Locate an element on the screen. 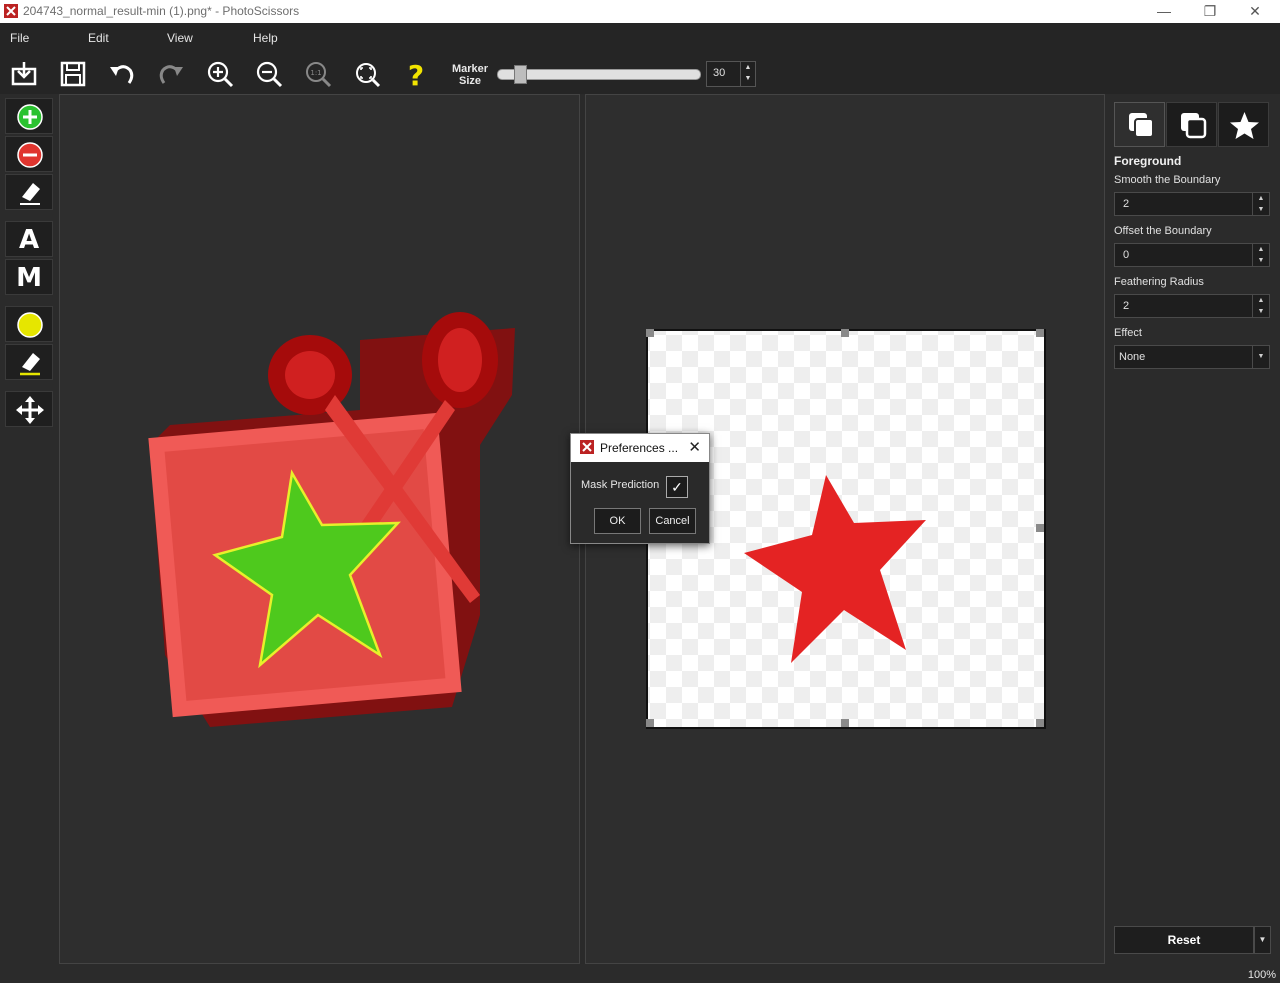 Image resolution: width=1280 pixels, height=983 pixels. marker-size-spinner: ▲ ▼ is located at coordinates (747, 74).